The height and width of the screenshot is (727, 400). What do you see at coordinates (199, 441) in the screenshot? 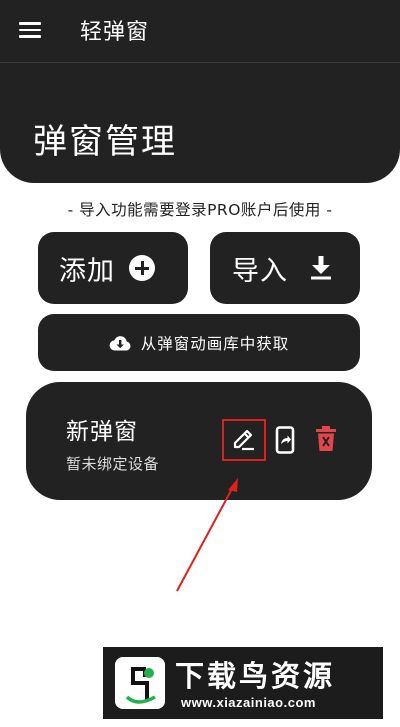
I see `popup-card: 新弹窗 暂未绑定设备` at bounding box center [199, 441].